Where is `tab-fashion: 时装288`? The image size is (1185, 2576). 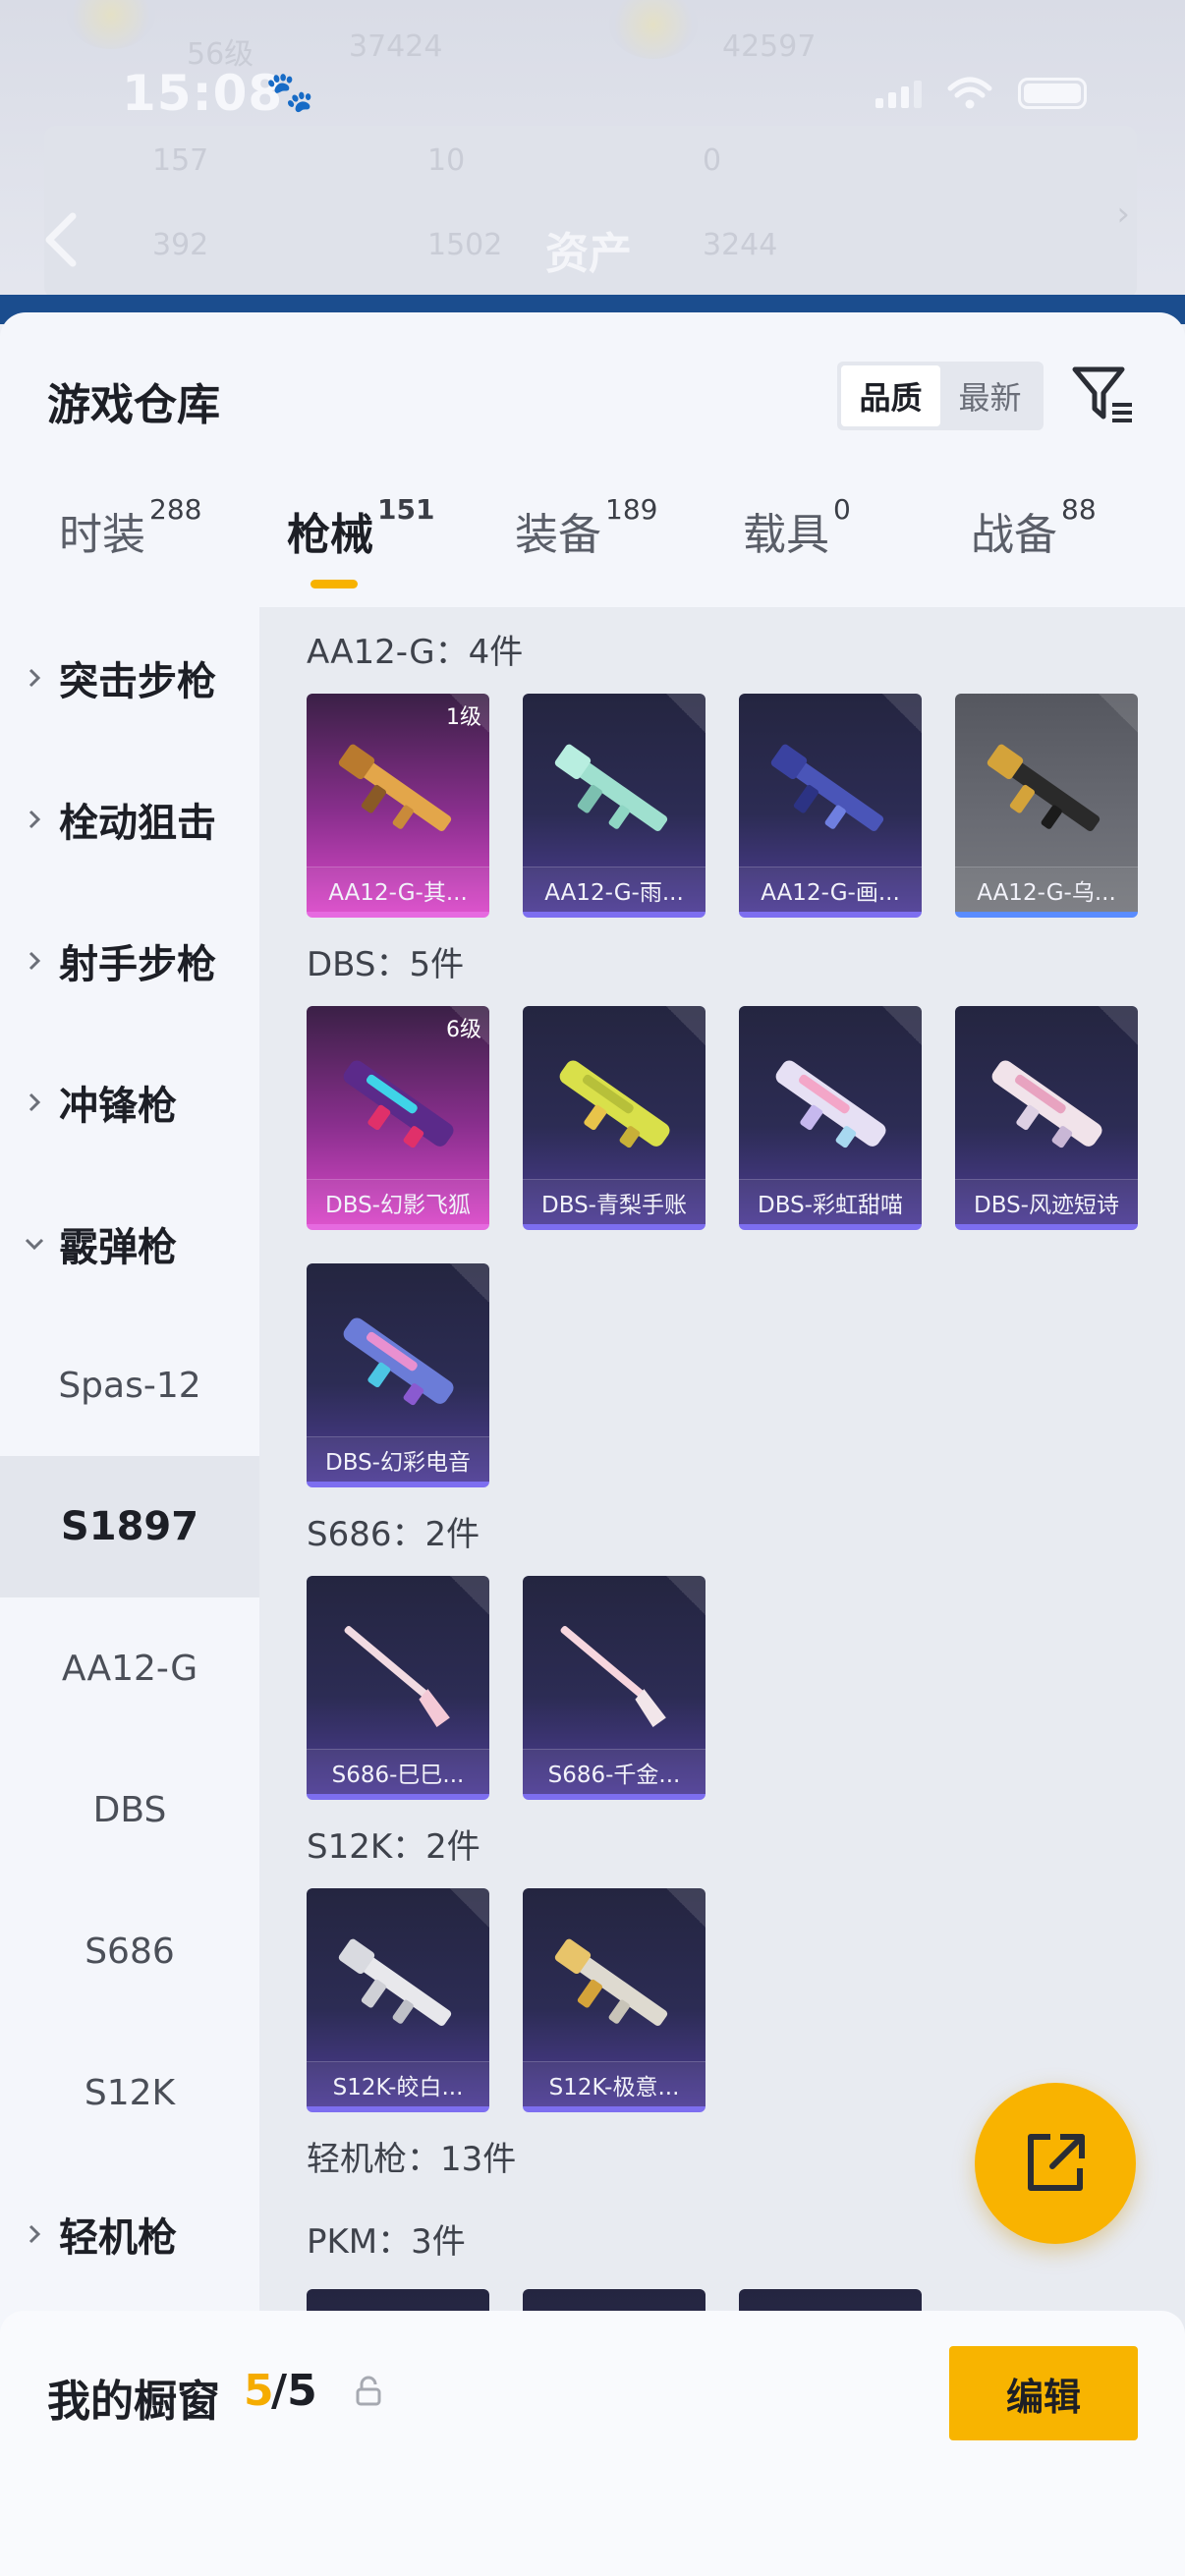
tab-fashion: 时装288 is located at coordinates (130, 527).